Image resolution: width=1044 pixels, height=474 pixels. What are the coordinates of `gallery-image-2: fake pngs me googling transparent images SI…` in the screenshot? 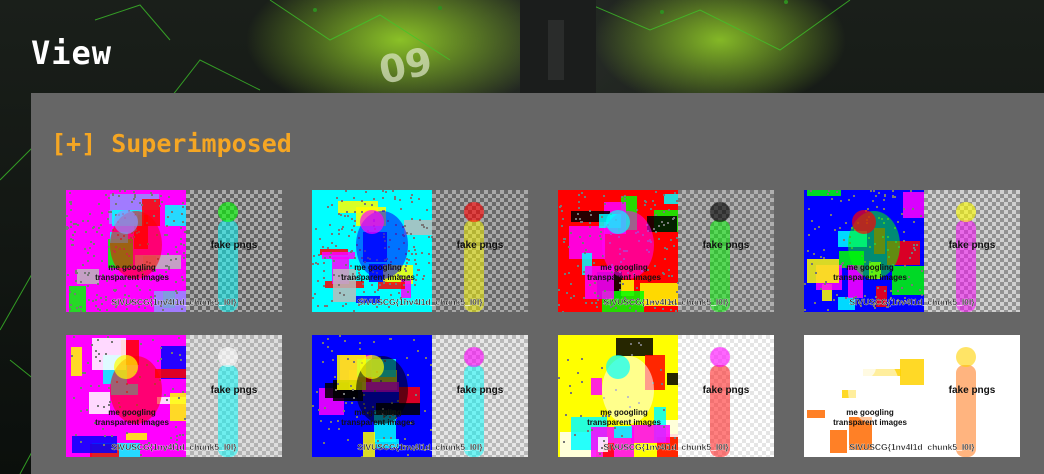 It's located at (420, 251).